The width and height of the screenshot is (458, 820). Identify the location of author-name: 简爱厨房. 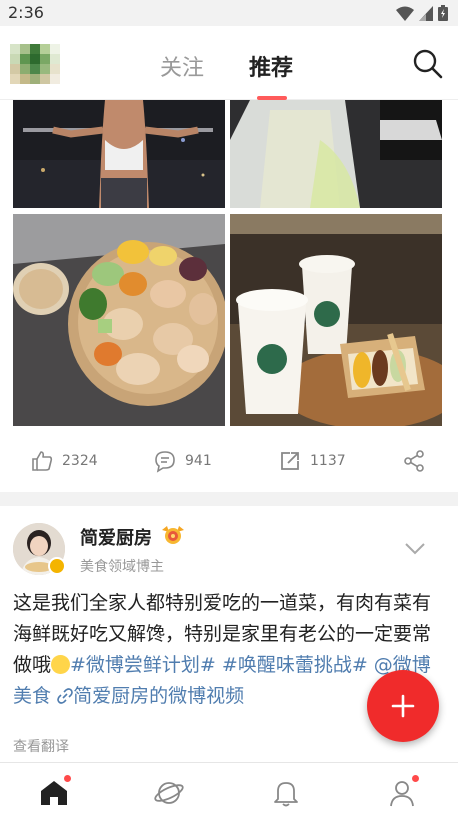
(116, 537).